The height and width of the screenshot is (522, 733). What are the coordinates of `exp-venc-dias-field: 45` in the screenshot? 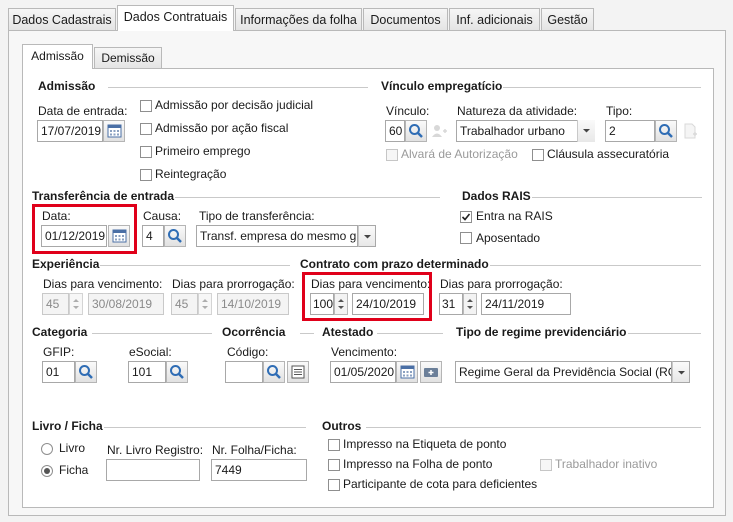 It's located at (55, 304).